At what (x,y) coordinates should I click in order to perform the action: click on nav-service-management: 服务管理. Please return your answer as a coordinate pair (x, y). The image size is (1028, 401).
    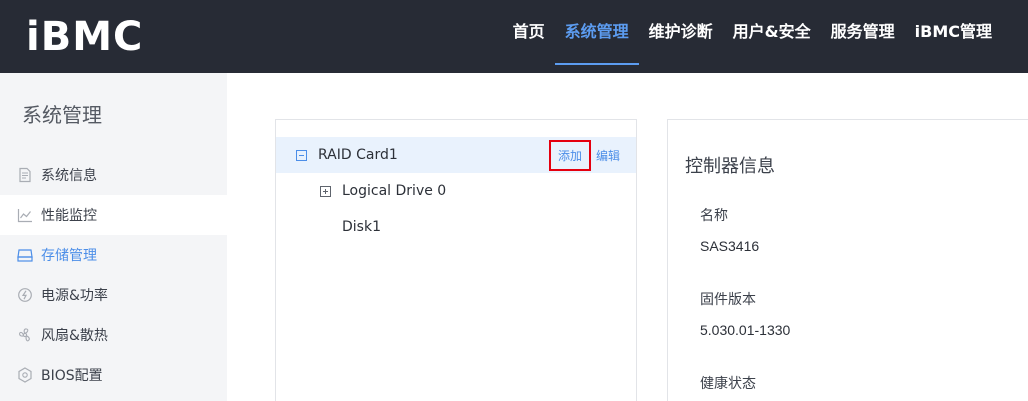
    Looking at the image, I should click on (863, 36).